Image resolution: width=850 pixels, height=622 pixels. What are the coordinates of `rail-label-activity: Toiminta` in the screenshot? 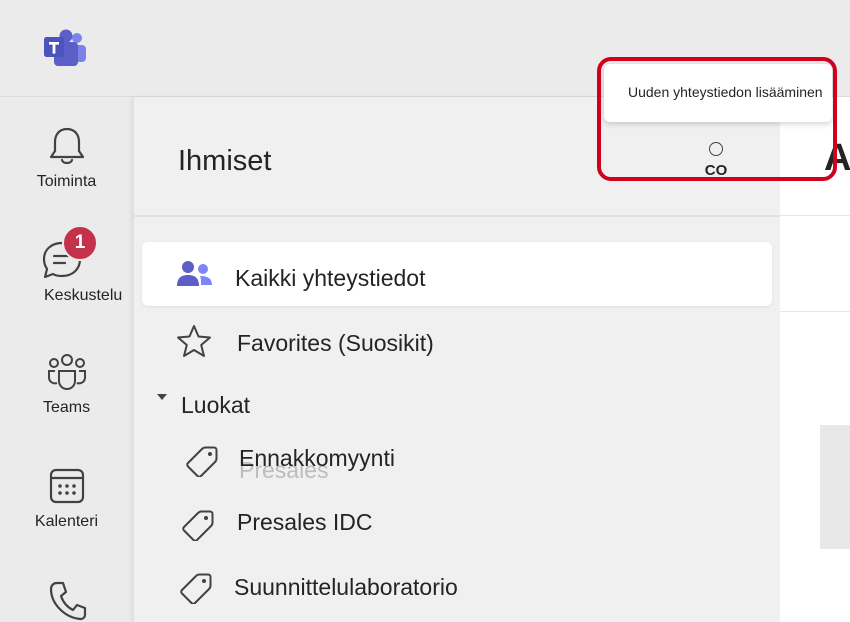 It's located at (66, 181).